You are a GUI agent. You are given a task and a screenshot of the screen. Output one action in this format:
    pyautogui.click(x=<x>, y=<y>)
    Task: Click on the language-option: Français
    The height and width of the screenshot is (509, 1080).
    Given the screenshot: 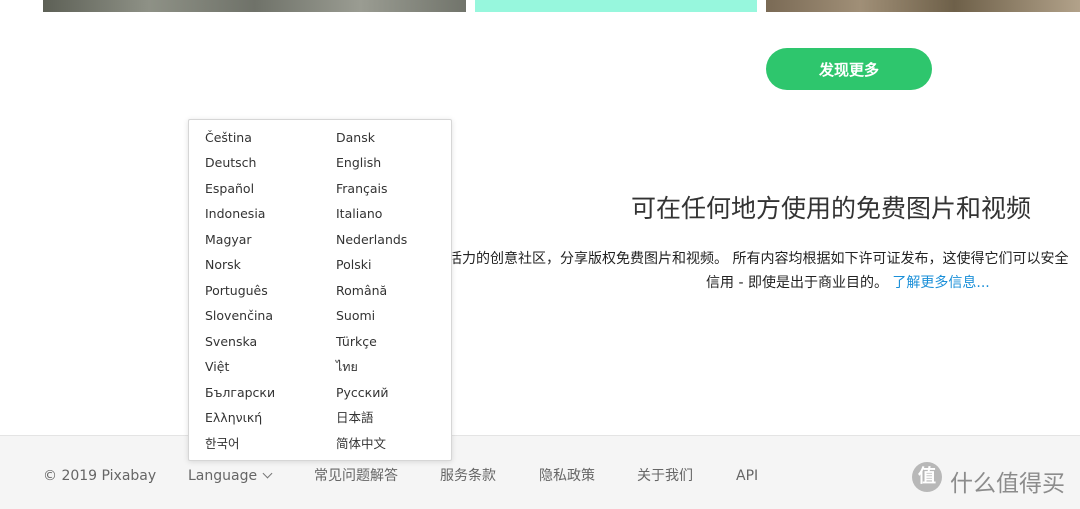 What is the action you would take?
    pyautogui.click(x=362, y=189)
    